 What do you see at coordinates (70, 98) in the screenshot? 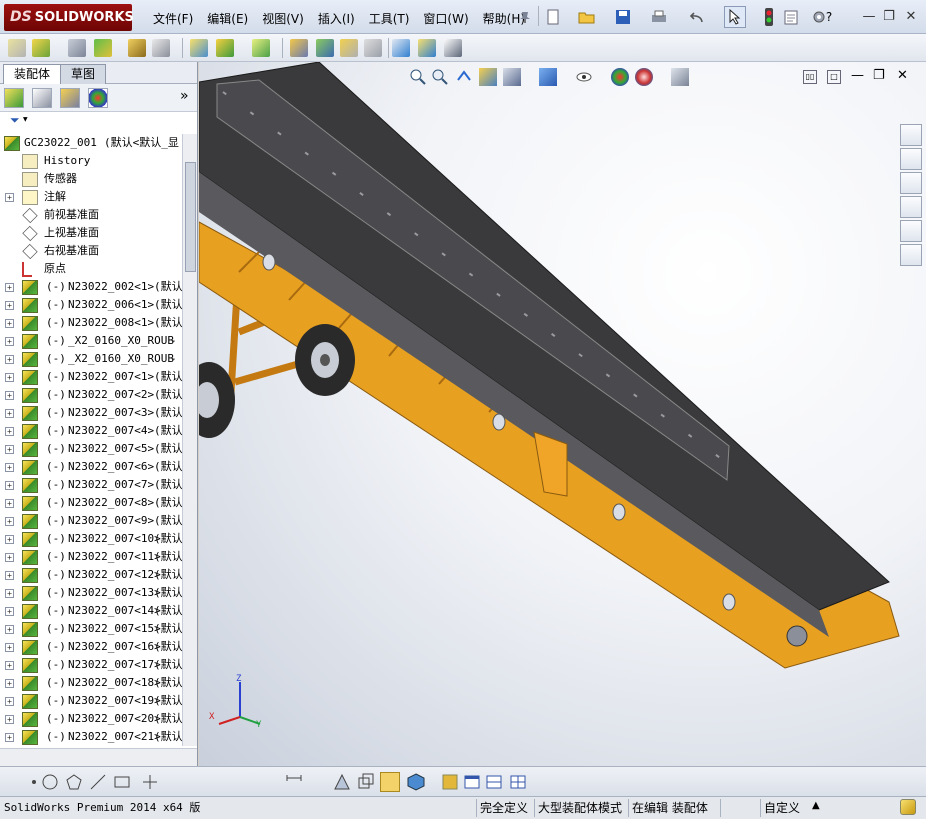
I see `configuration-manager-tab-icon` at bounding box center [70, 98].